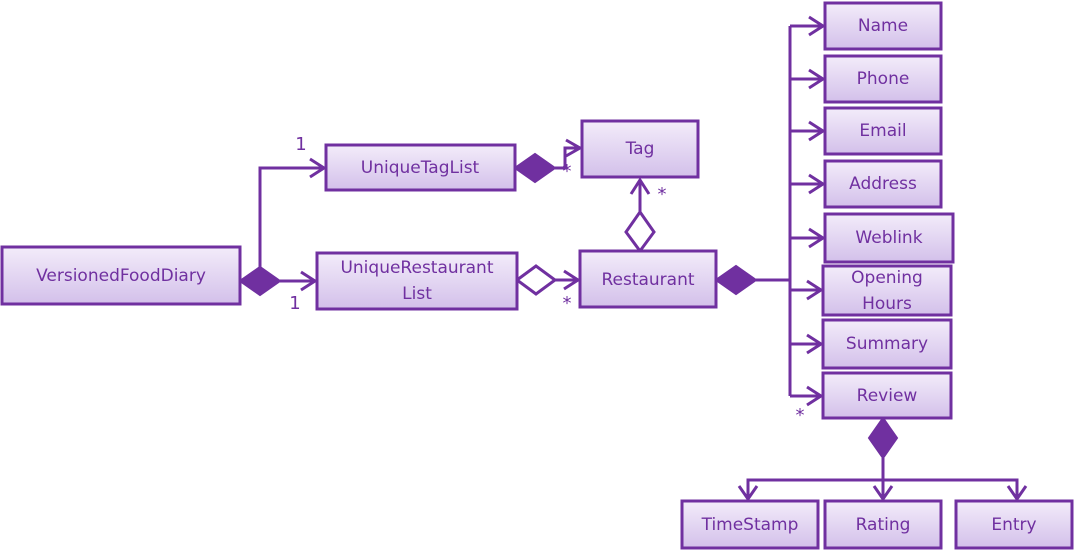 The image size is (1075, 550). I want to click on svg-text: TimeStamp, so click(750, 525).